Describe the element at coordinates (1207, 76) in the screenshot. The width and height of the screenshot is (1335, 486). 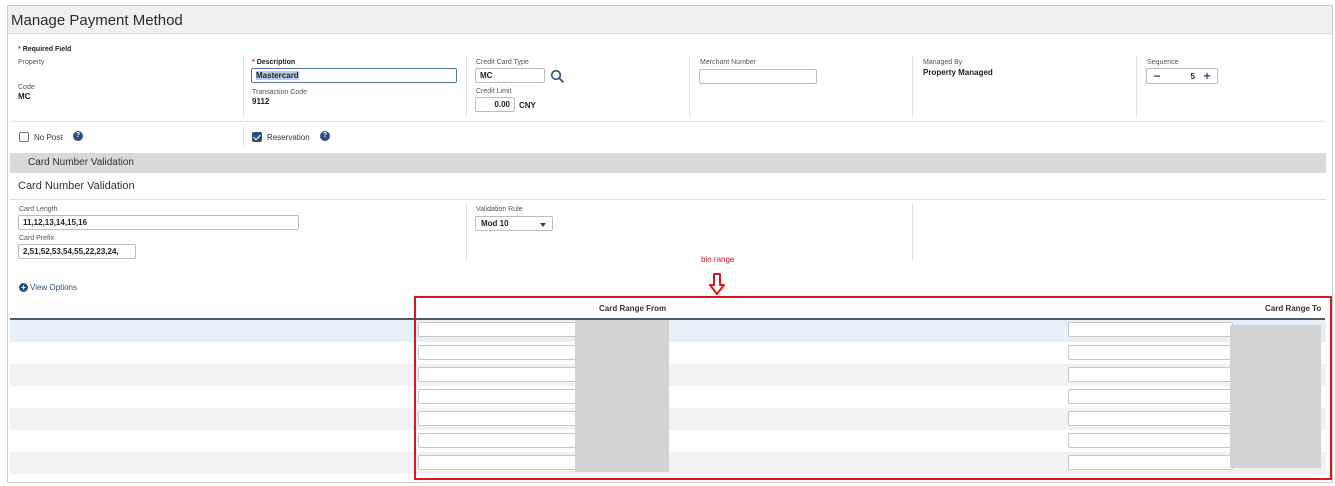
I see `sequence-increment-button: +` at that location.